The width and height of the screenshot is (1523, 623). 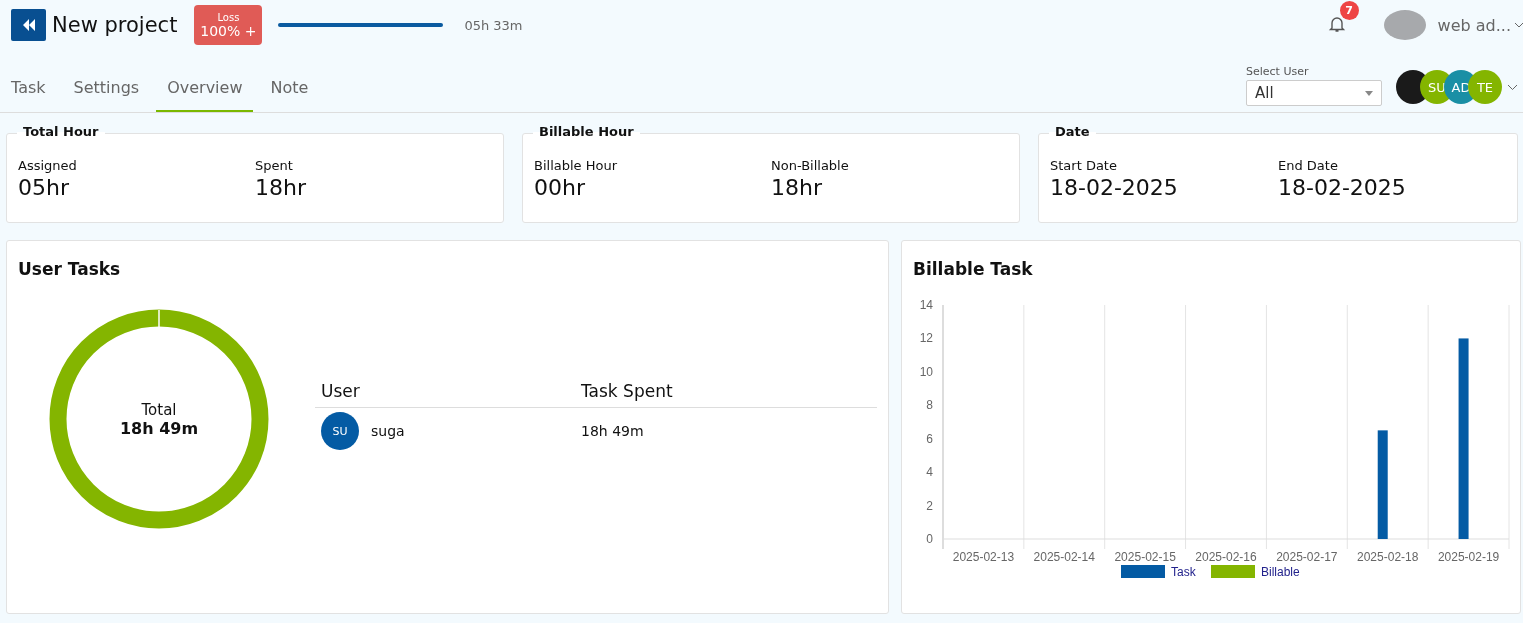 I want to click on x-tick-label: 2025-02-16, so click(x=1226, y=557).